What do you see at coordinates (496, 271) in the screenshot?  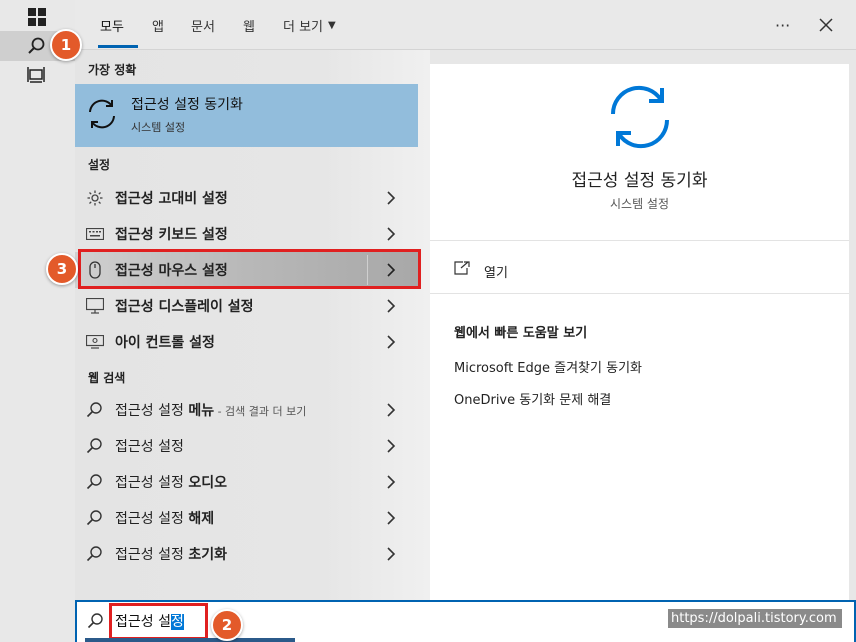 I see `open-action: 열기` at bounding box center [496, 271].